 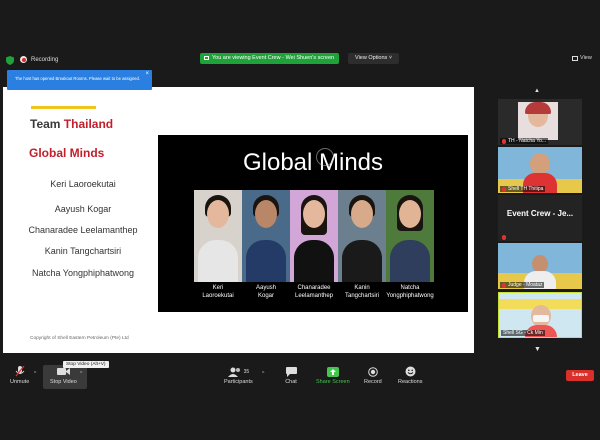 I want to click on stop-video-label: Stop Video, so click(x=63, y=382).